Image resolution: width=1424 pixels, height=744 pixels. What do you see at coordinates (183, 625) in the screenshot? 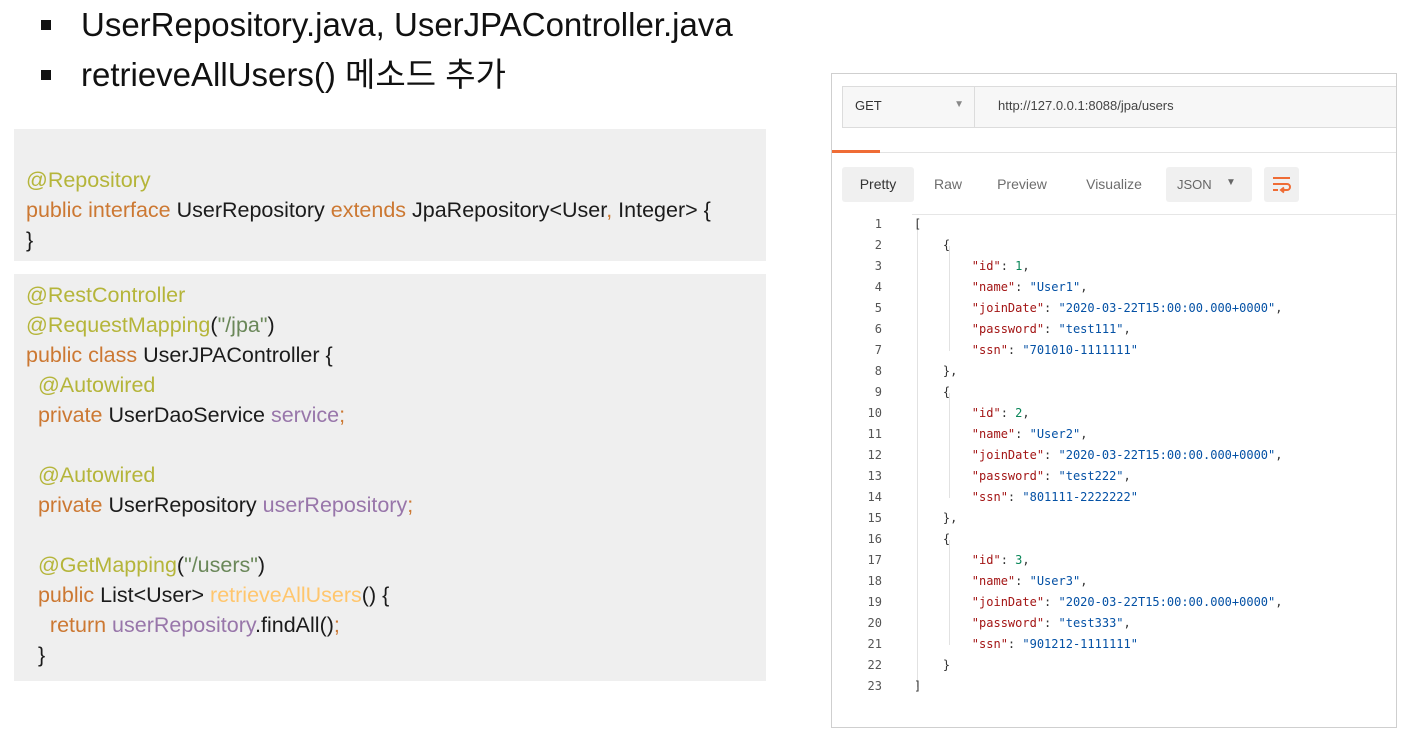
I see `code-line: return userRepository.findAll();` at bounding box center [183, 625].